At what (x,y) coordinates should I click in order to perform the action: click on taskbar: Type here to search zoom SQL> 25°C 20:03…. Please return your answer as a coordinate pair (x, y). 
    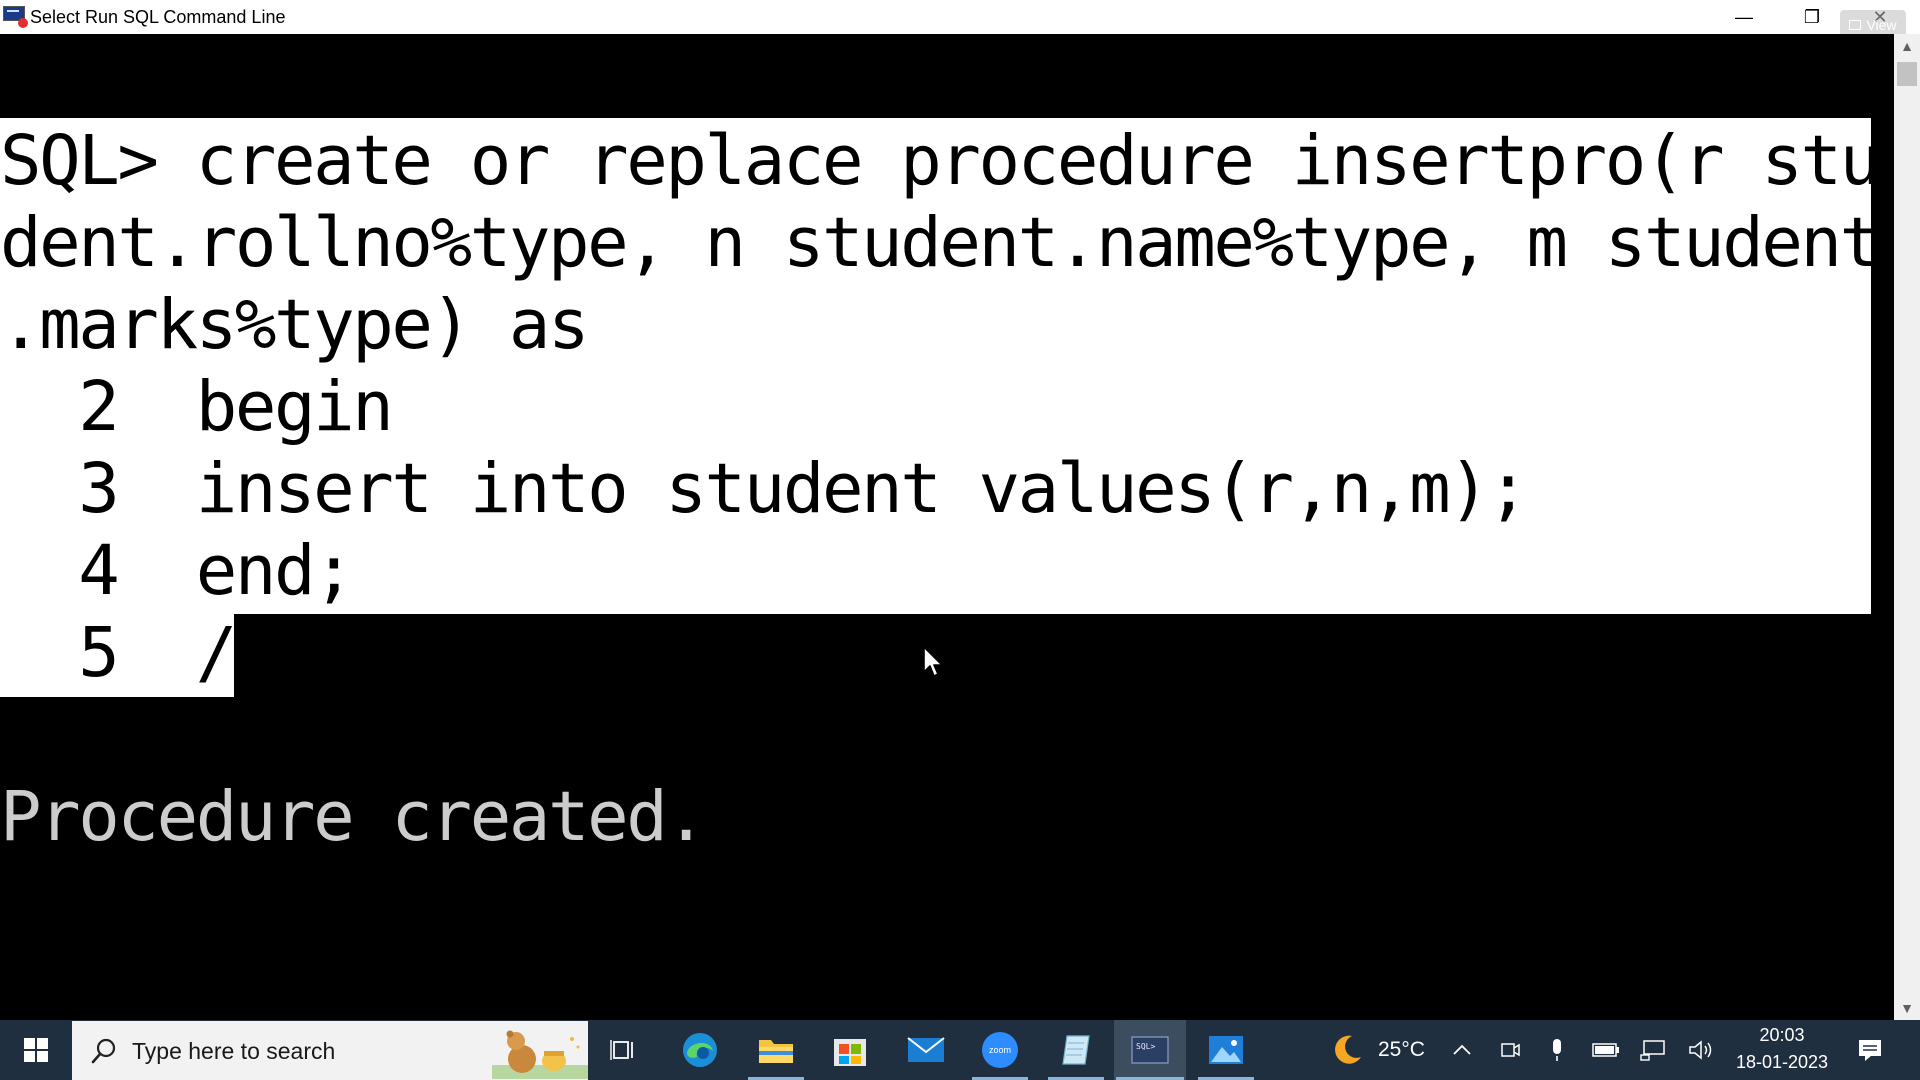
    Looking at the image, I should click on (960, 1050).